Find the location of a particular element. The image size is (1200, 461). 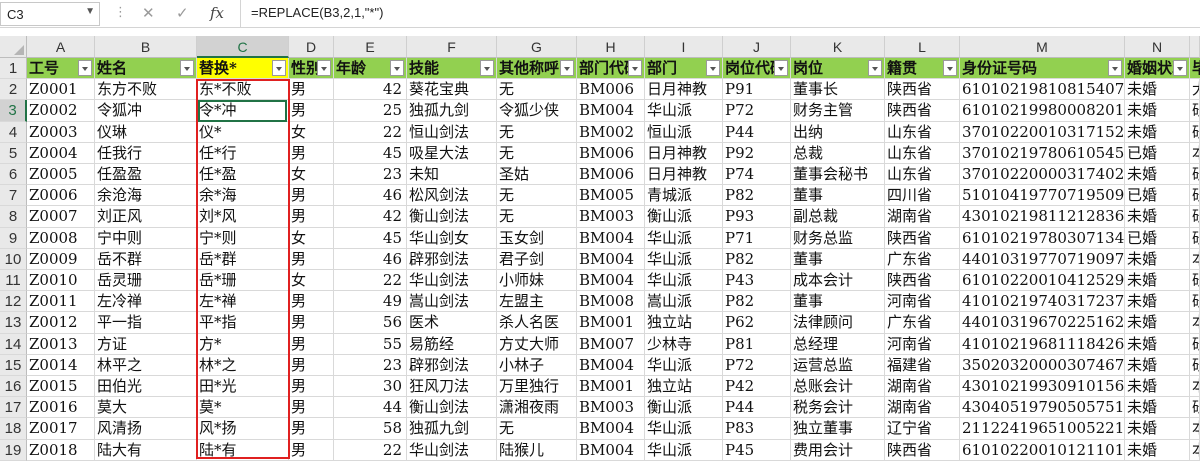

cell-l12: 河南省 is located at coordinates (922, 302).